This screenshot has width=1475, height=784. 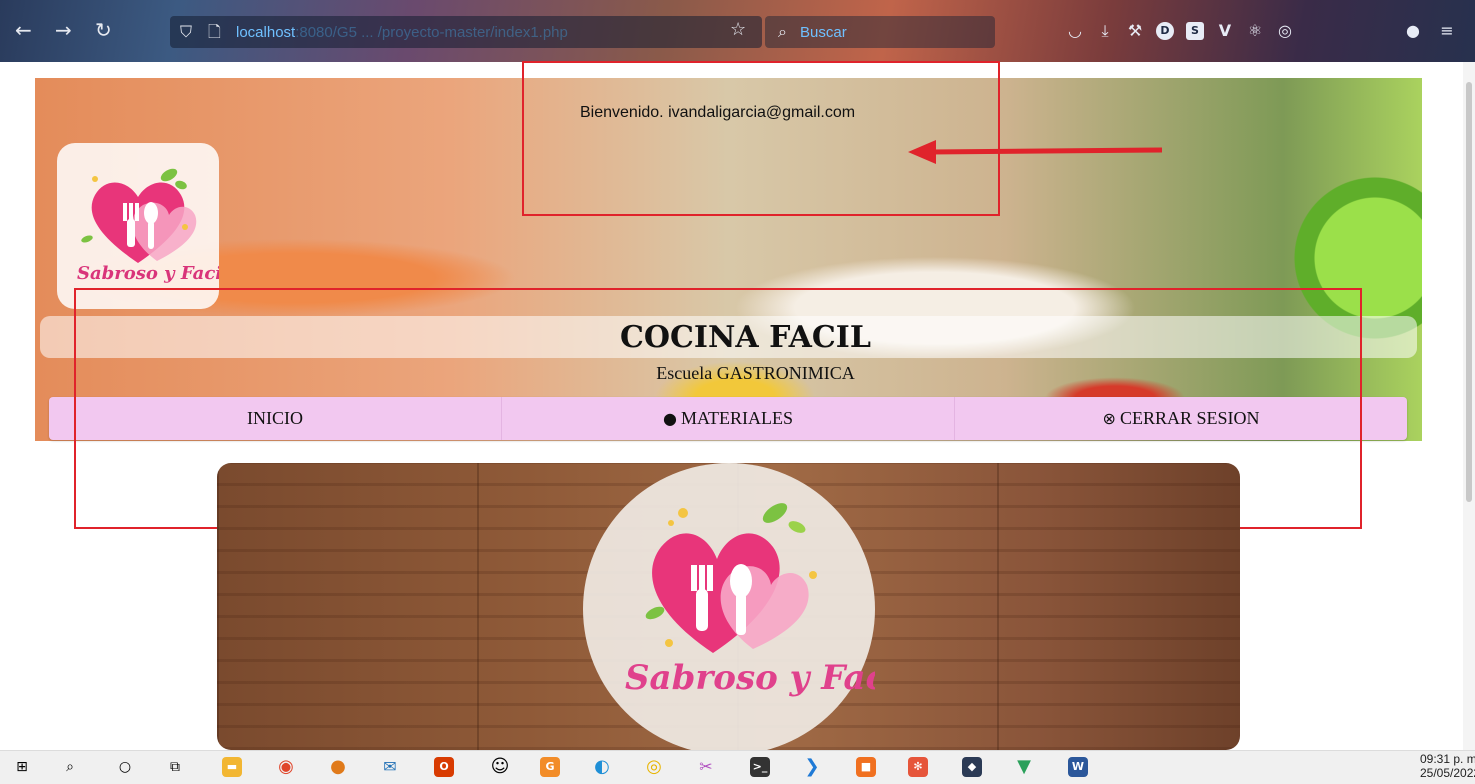 What do you see at coordinates (70, 767) in the screenshot?
I see `taskbar-search-icon: ⌕` at bounding box center [70, 767].